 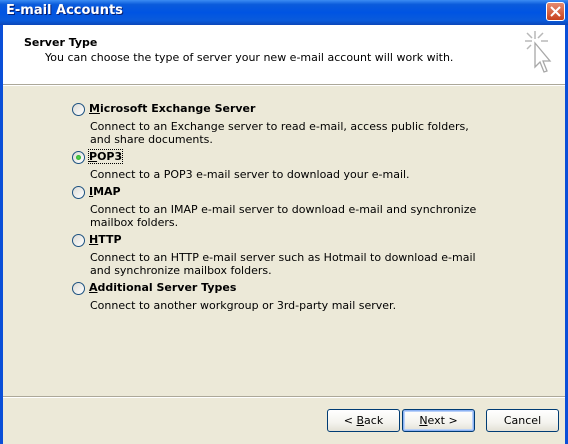 I want to click on page-title: Server Type, so click(x=61, y=42).